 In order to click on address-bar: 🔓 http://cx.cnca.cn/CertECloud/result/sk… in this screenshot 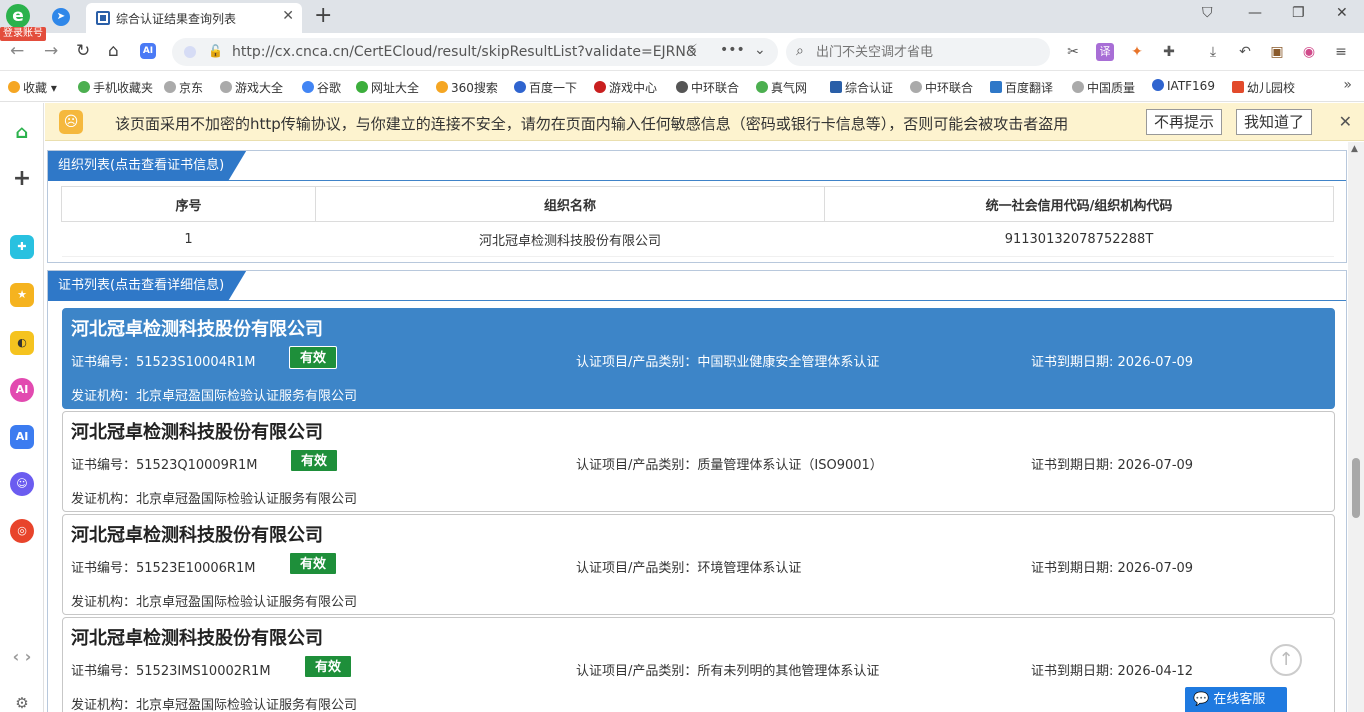, I will do `click(475, 52)`.